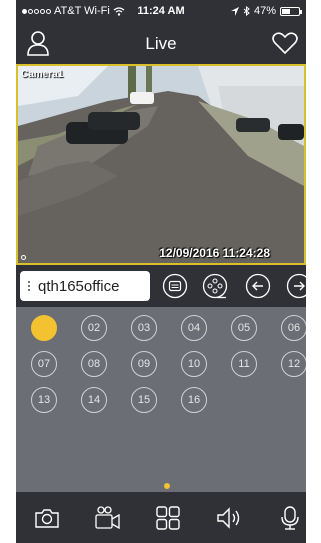 The image size is (321, 543). What do you see at coordinates (47, 518) in the screenshot?
I see `camera-icon` at bounding box center [47, 518].